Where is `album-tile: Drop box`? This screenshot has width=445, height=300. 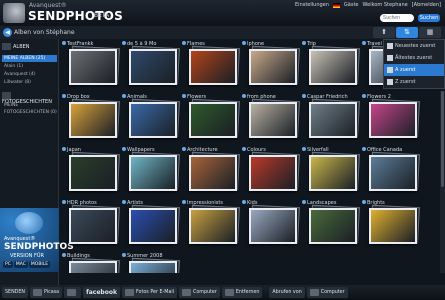 album-tile: Drop box is located at coordinates (93, 119).